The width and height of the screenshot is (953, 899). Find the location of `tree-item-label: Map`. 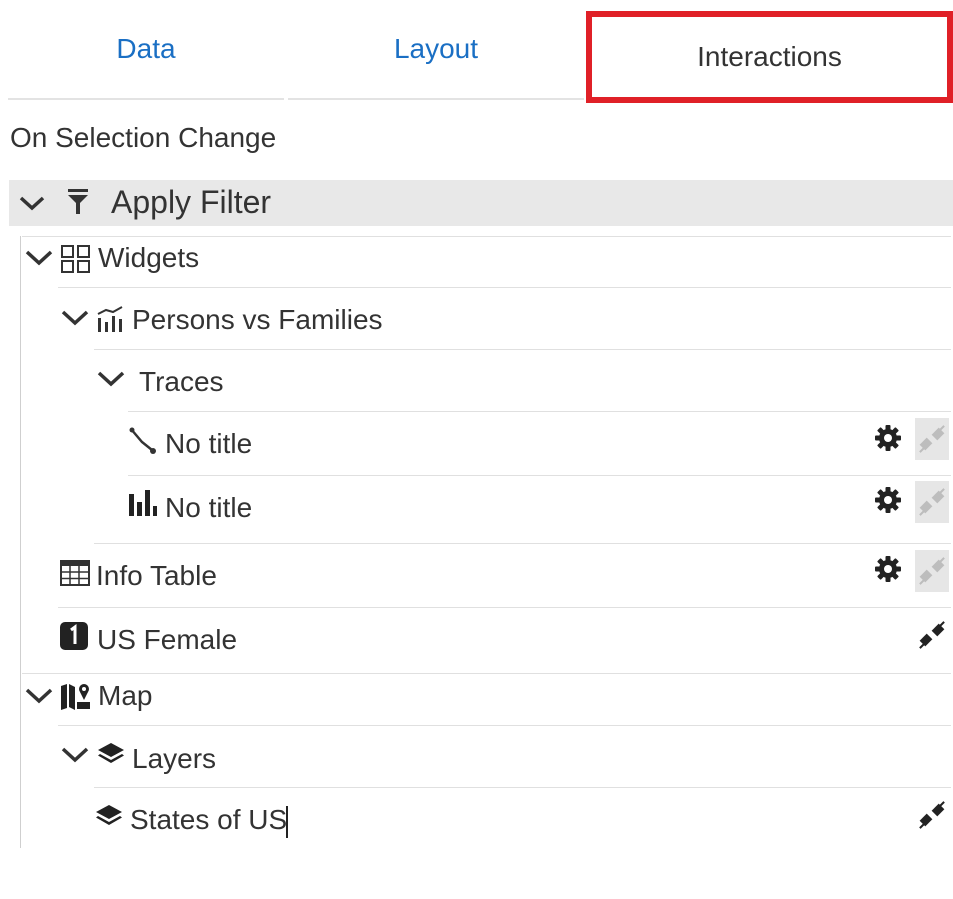

tree-item-label: Map is located at coordinates (125, 695).